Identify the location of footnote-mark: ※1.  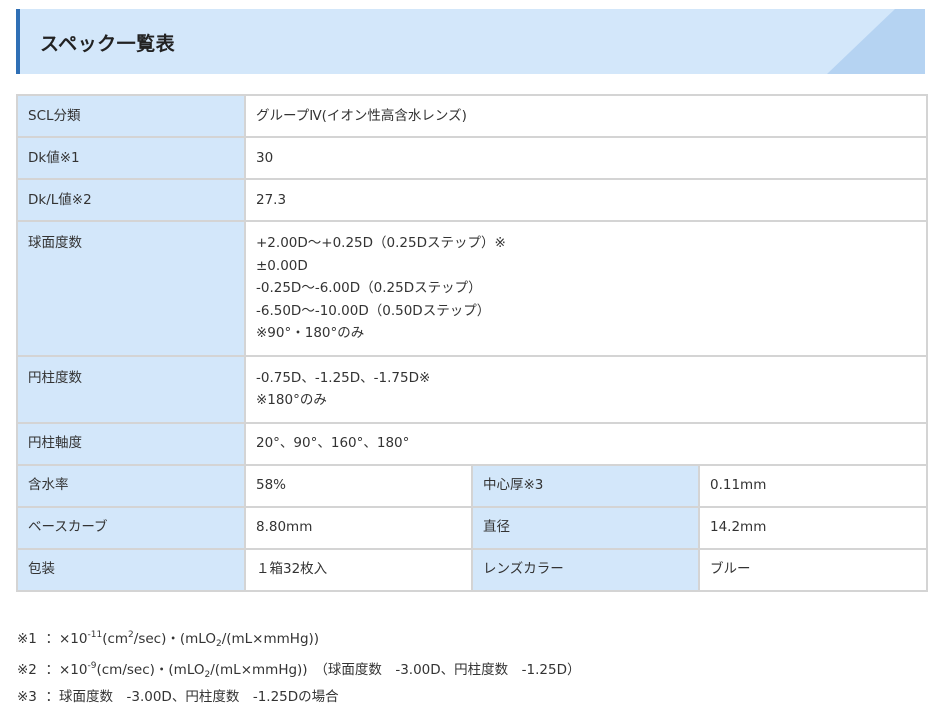
(27, 639).